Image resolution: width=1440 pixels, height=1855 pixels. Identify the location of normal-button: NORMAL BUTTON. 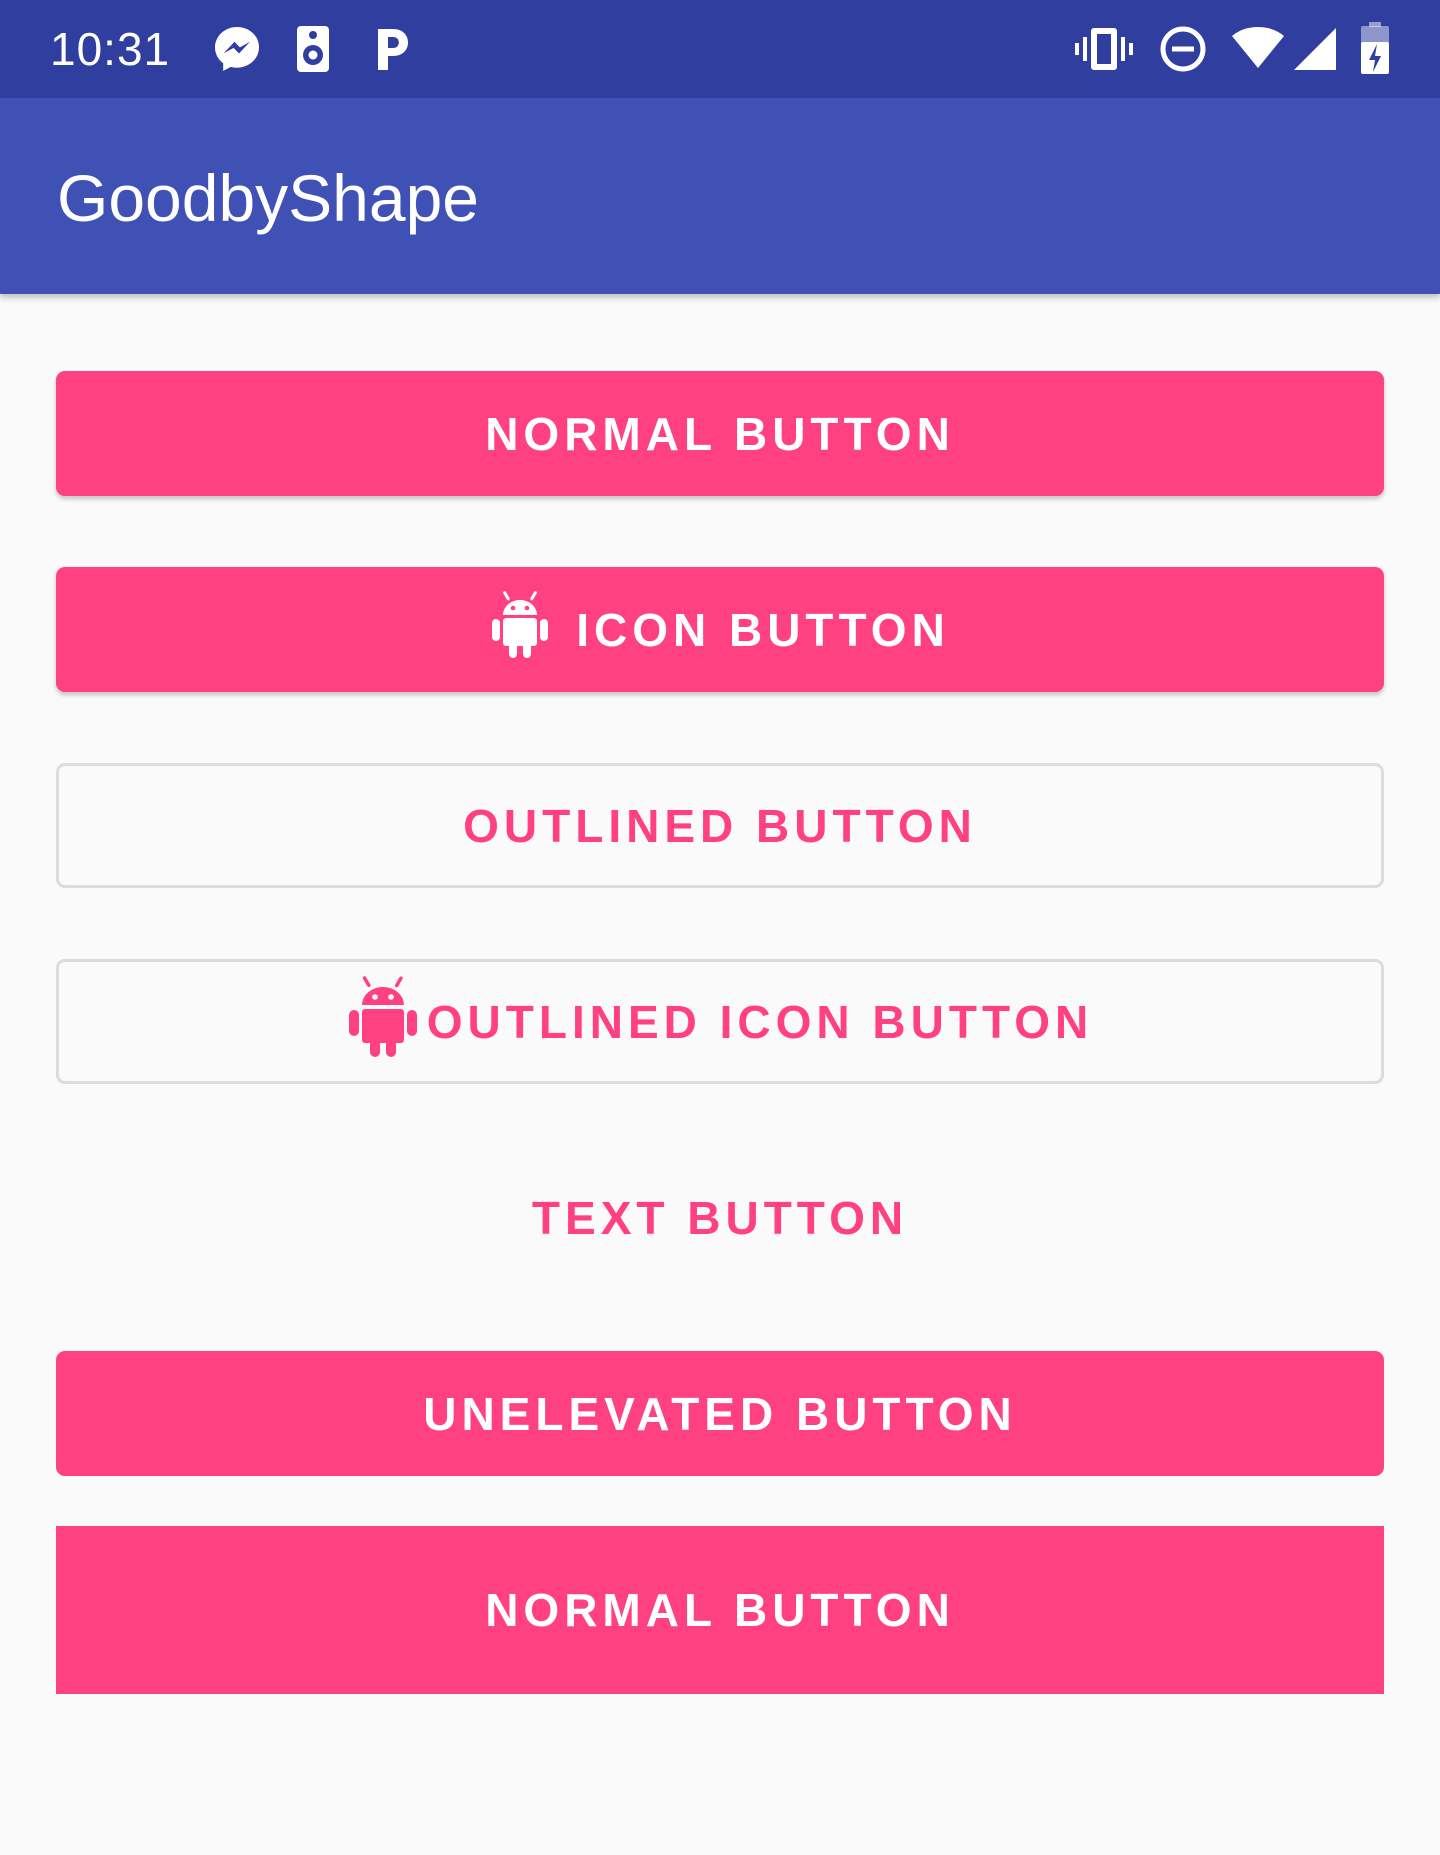
(720, 433).